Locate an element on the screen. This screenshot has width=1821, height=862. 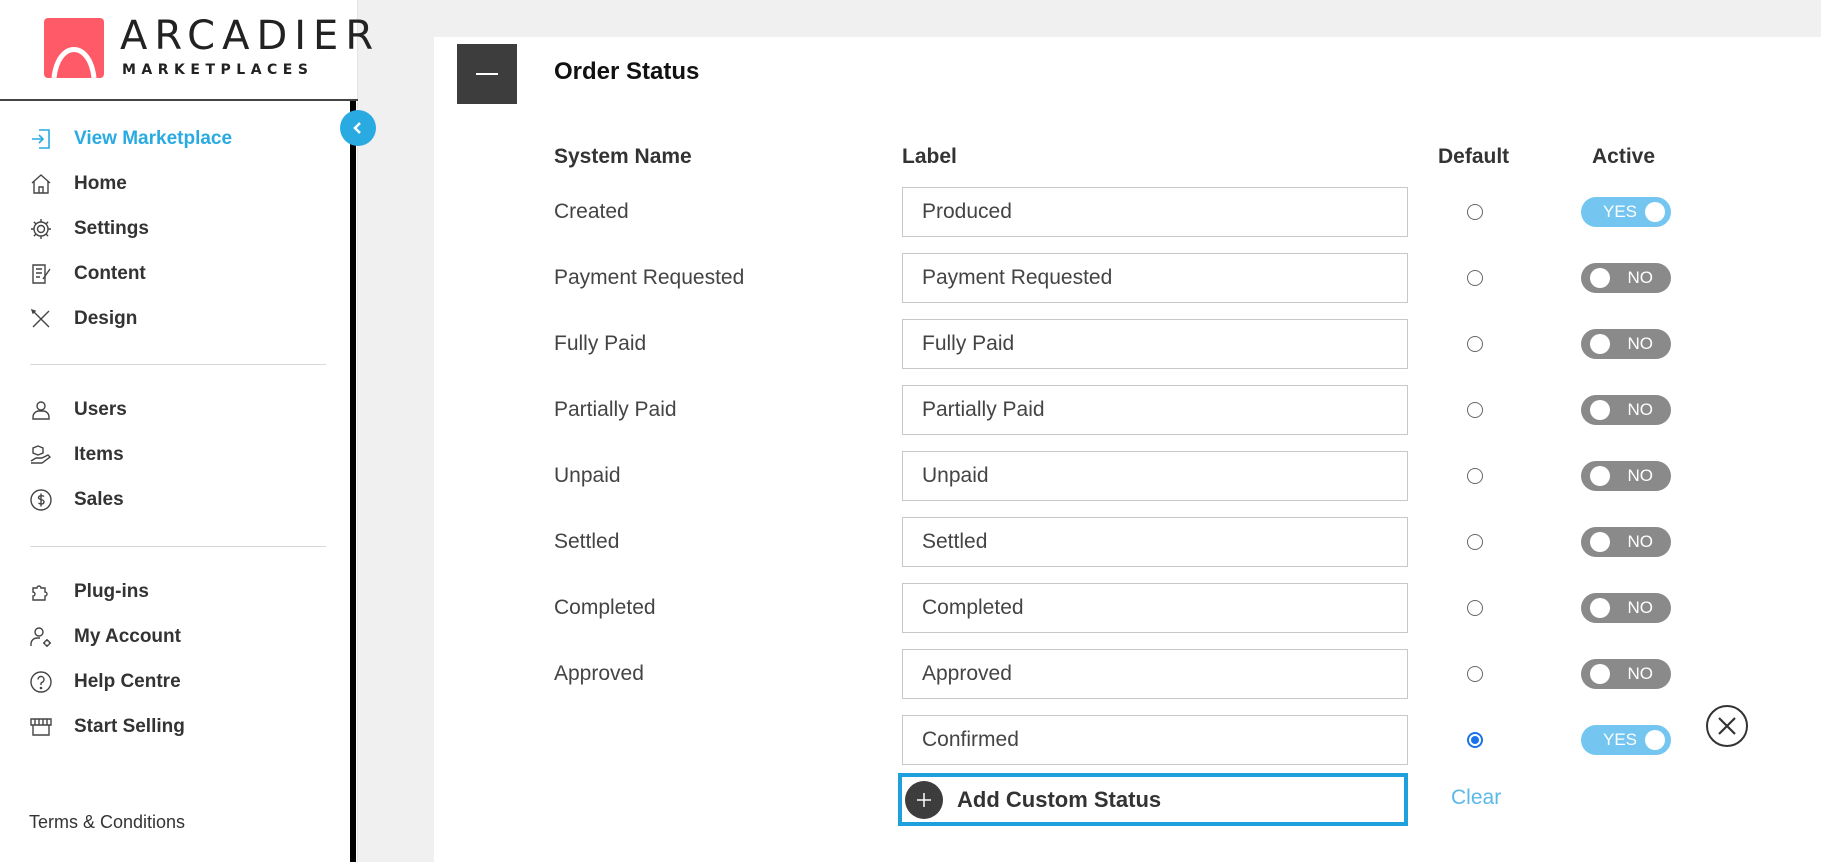
column-header-default: Default is located at coordinates (1474, 156).